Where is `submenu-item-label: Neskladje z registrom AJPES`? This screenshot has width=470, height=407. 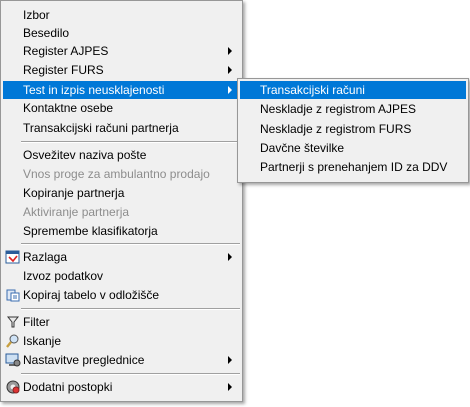
submenu-item-label: Neskladje z registrom AJPES is located at coordinates (338, 109).